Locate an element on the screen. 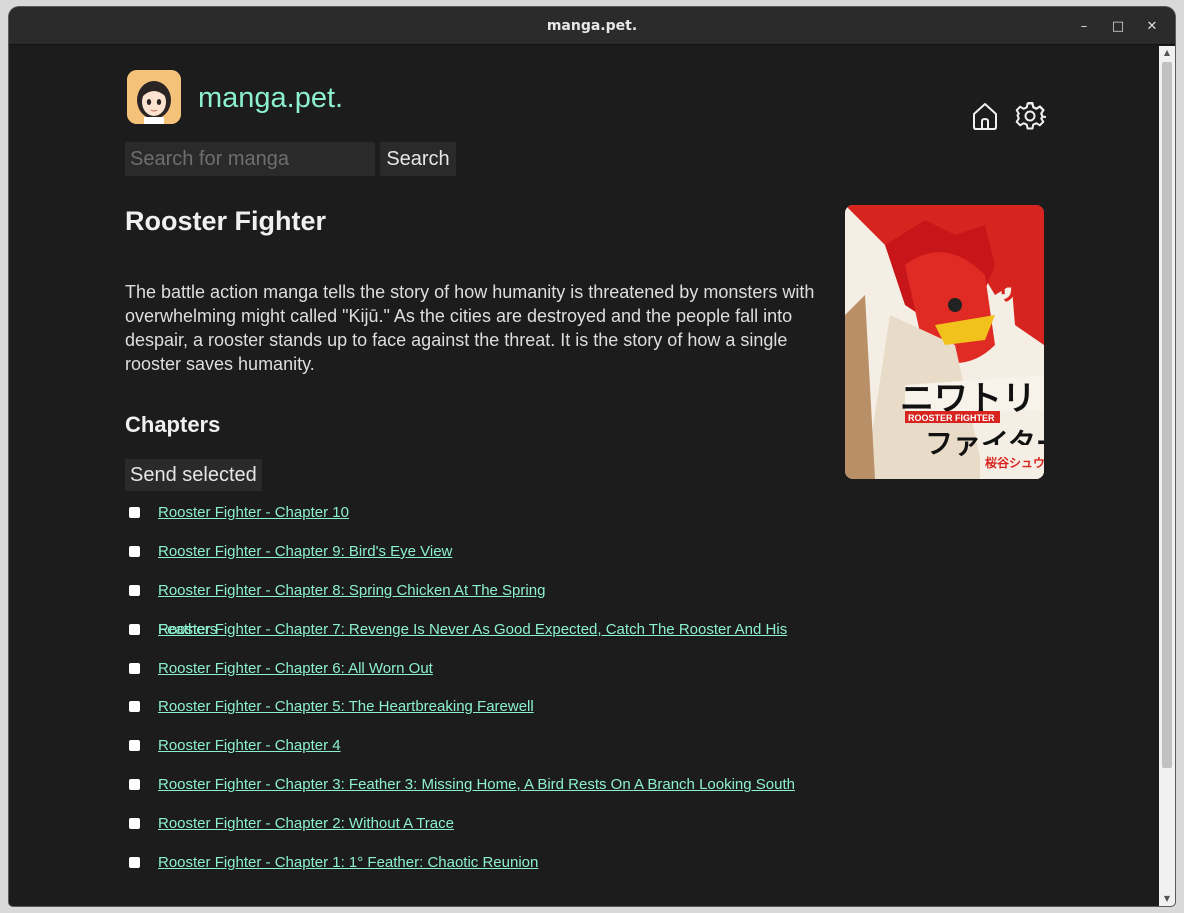 The image size is (1184, 913). scroll-up-arrow-icon: ▲ is located at coordinates (1167, 53).